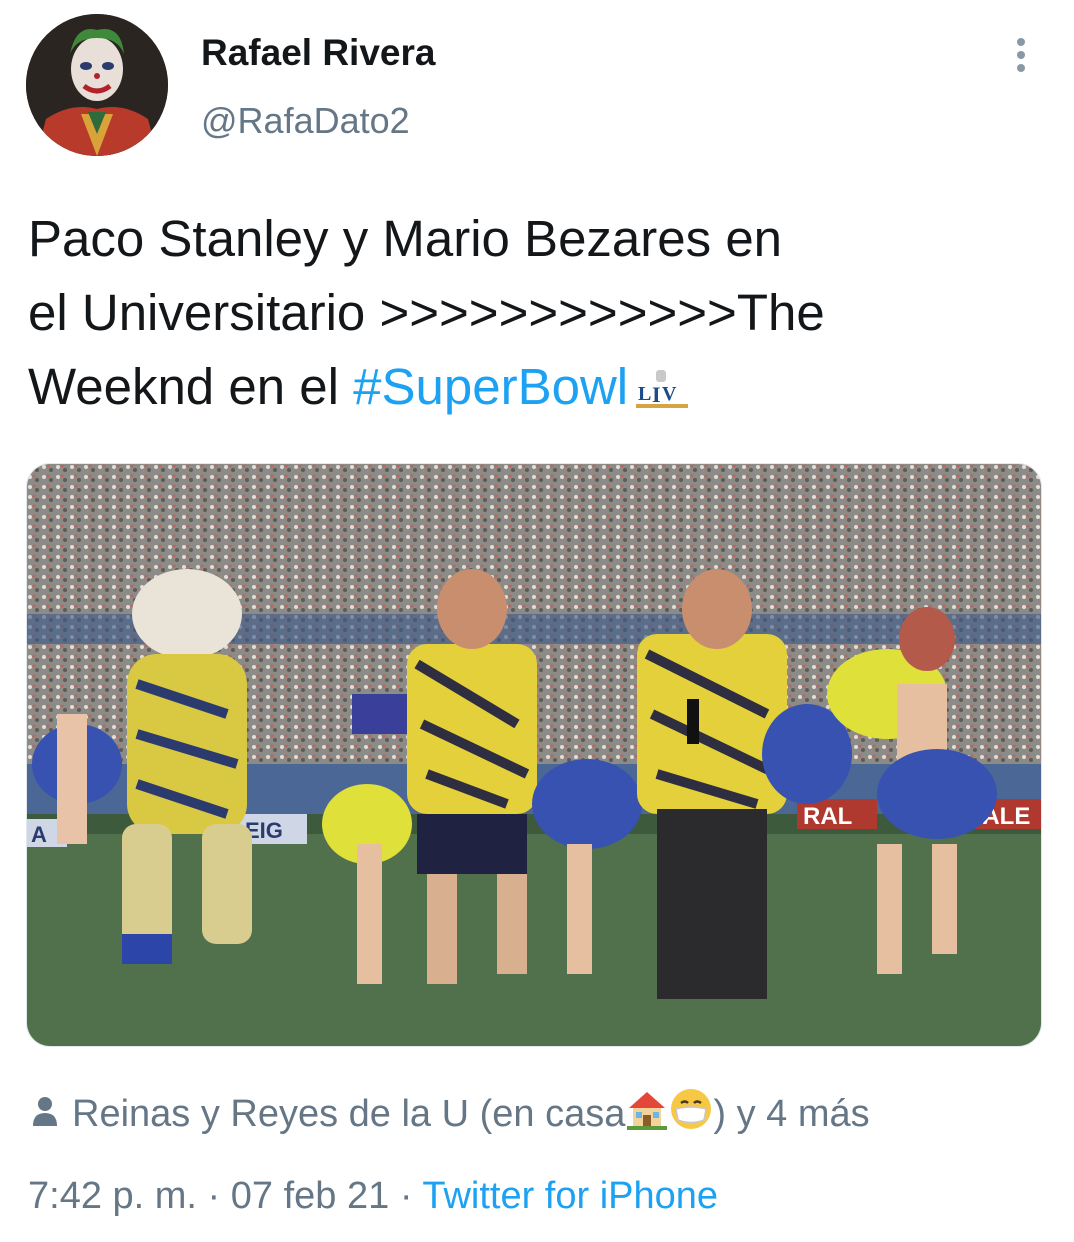  I want to click on author-name: Rafael Rivera, so click(318, 53).